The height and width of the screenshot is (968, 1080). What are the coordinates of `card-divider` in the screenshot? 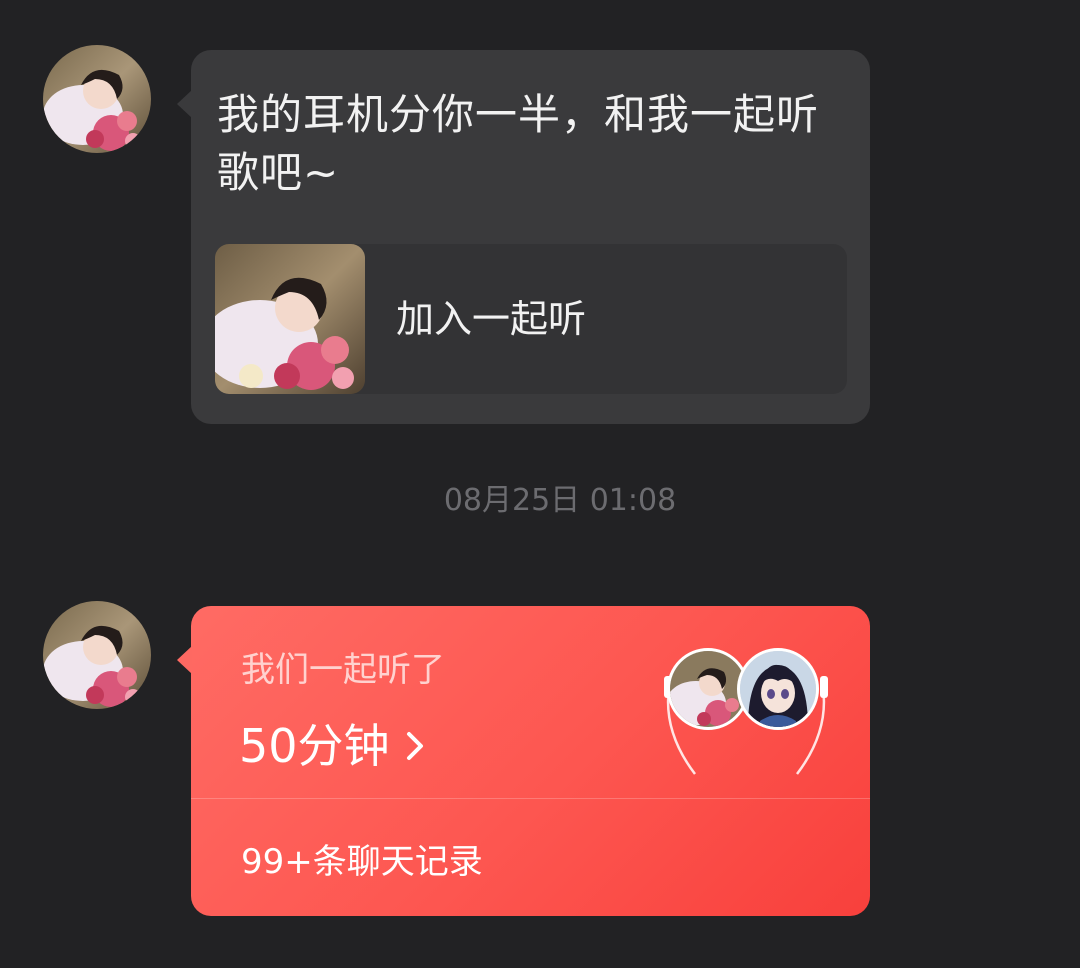 It's located at (530, 798).